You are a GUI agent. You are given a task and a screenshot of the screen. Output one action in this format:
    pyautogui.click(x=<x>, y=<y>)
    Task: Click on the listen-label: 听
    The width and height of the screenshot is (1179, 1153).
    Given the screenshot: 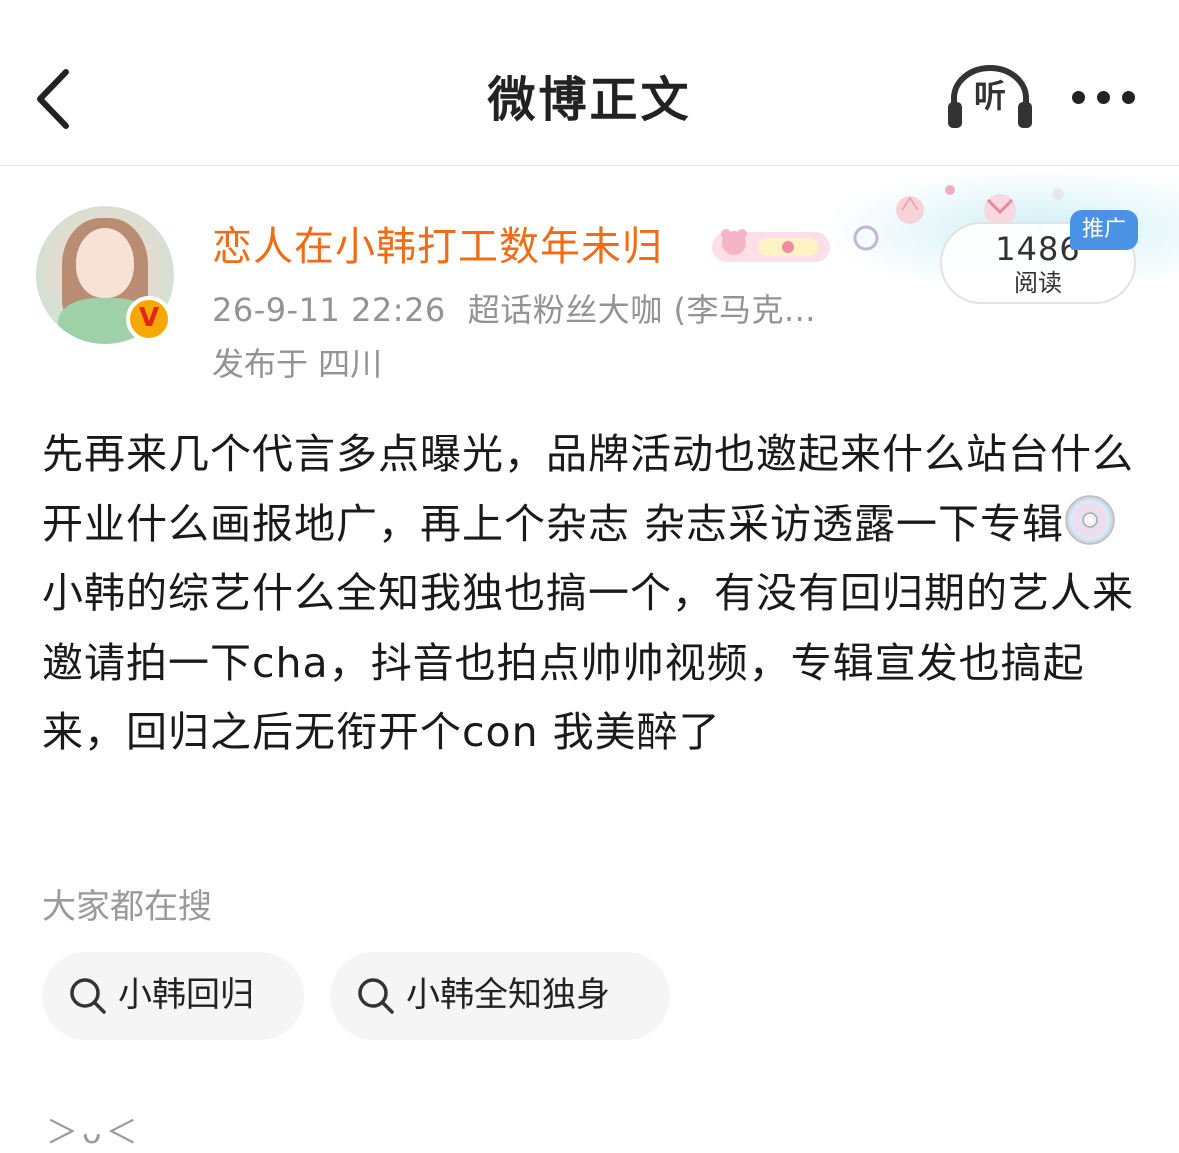 What is the action you would take?
    pyautogui.click(x=989, y=96)
    